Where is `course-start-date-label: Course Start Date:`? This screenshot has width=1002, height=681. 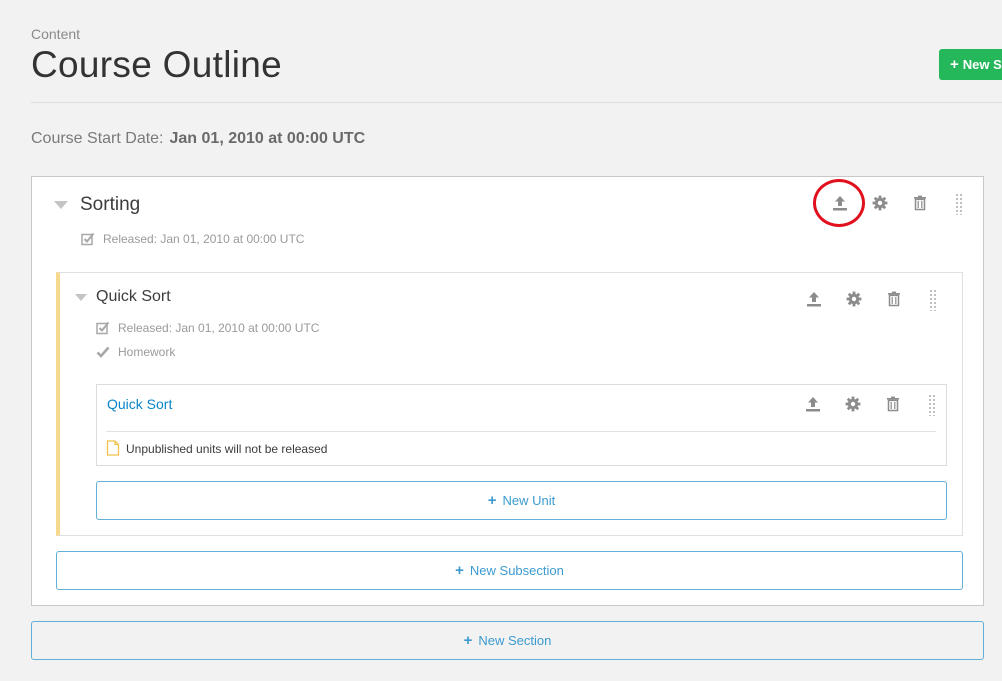
course-start-date-label: Course Start Date: is located at coordinates (97, 138).